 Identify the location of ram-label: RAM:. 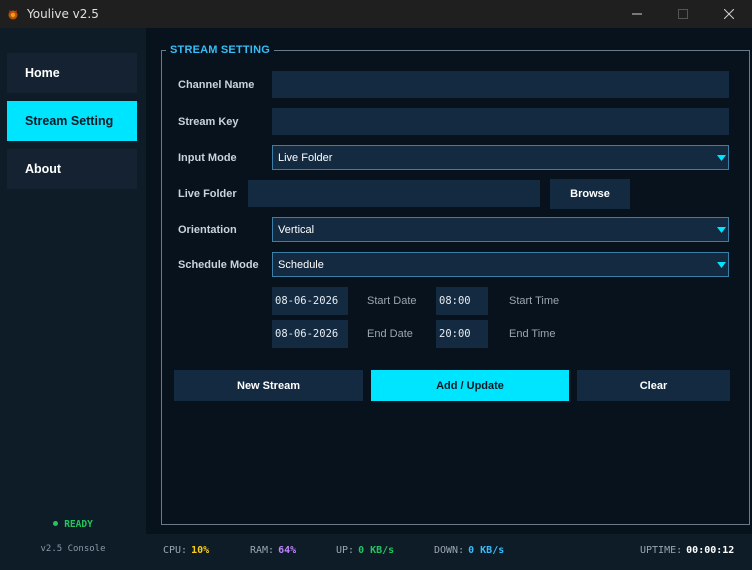
(262, 550).